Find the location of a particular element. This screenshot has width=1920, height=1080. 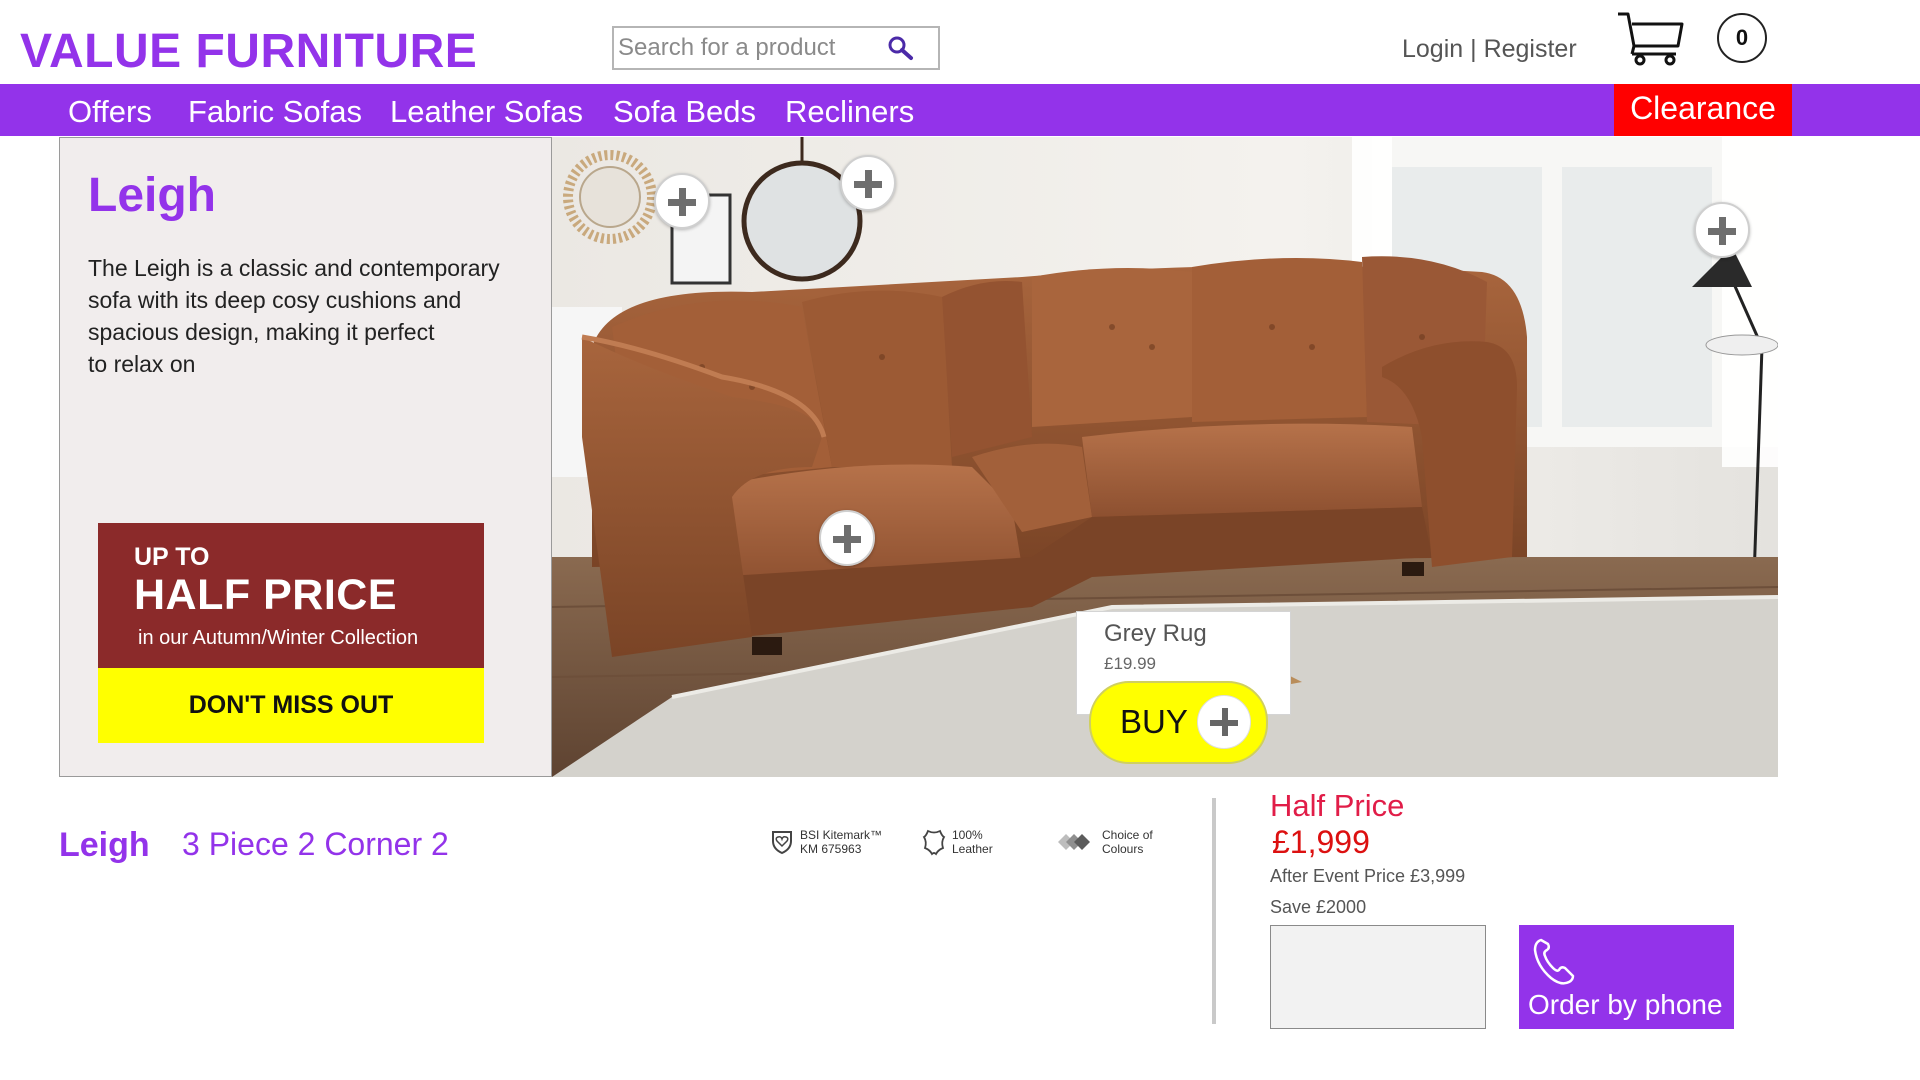

deal-label: Half Price is located at coordinates (1337, 805).